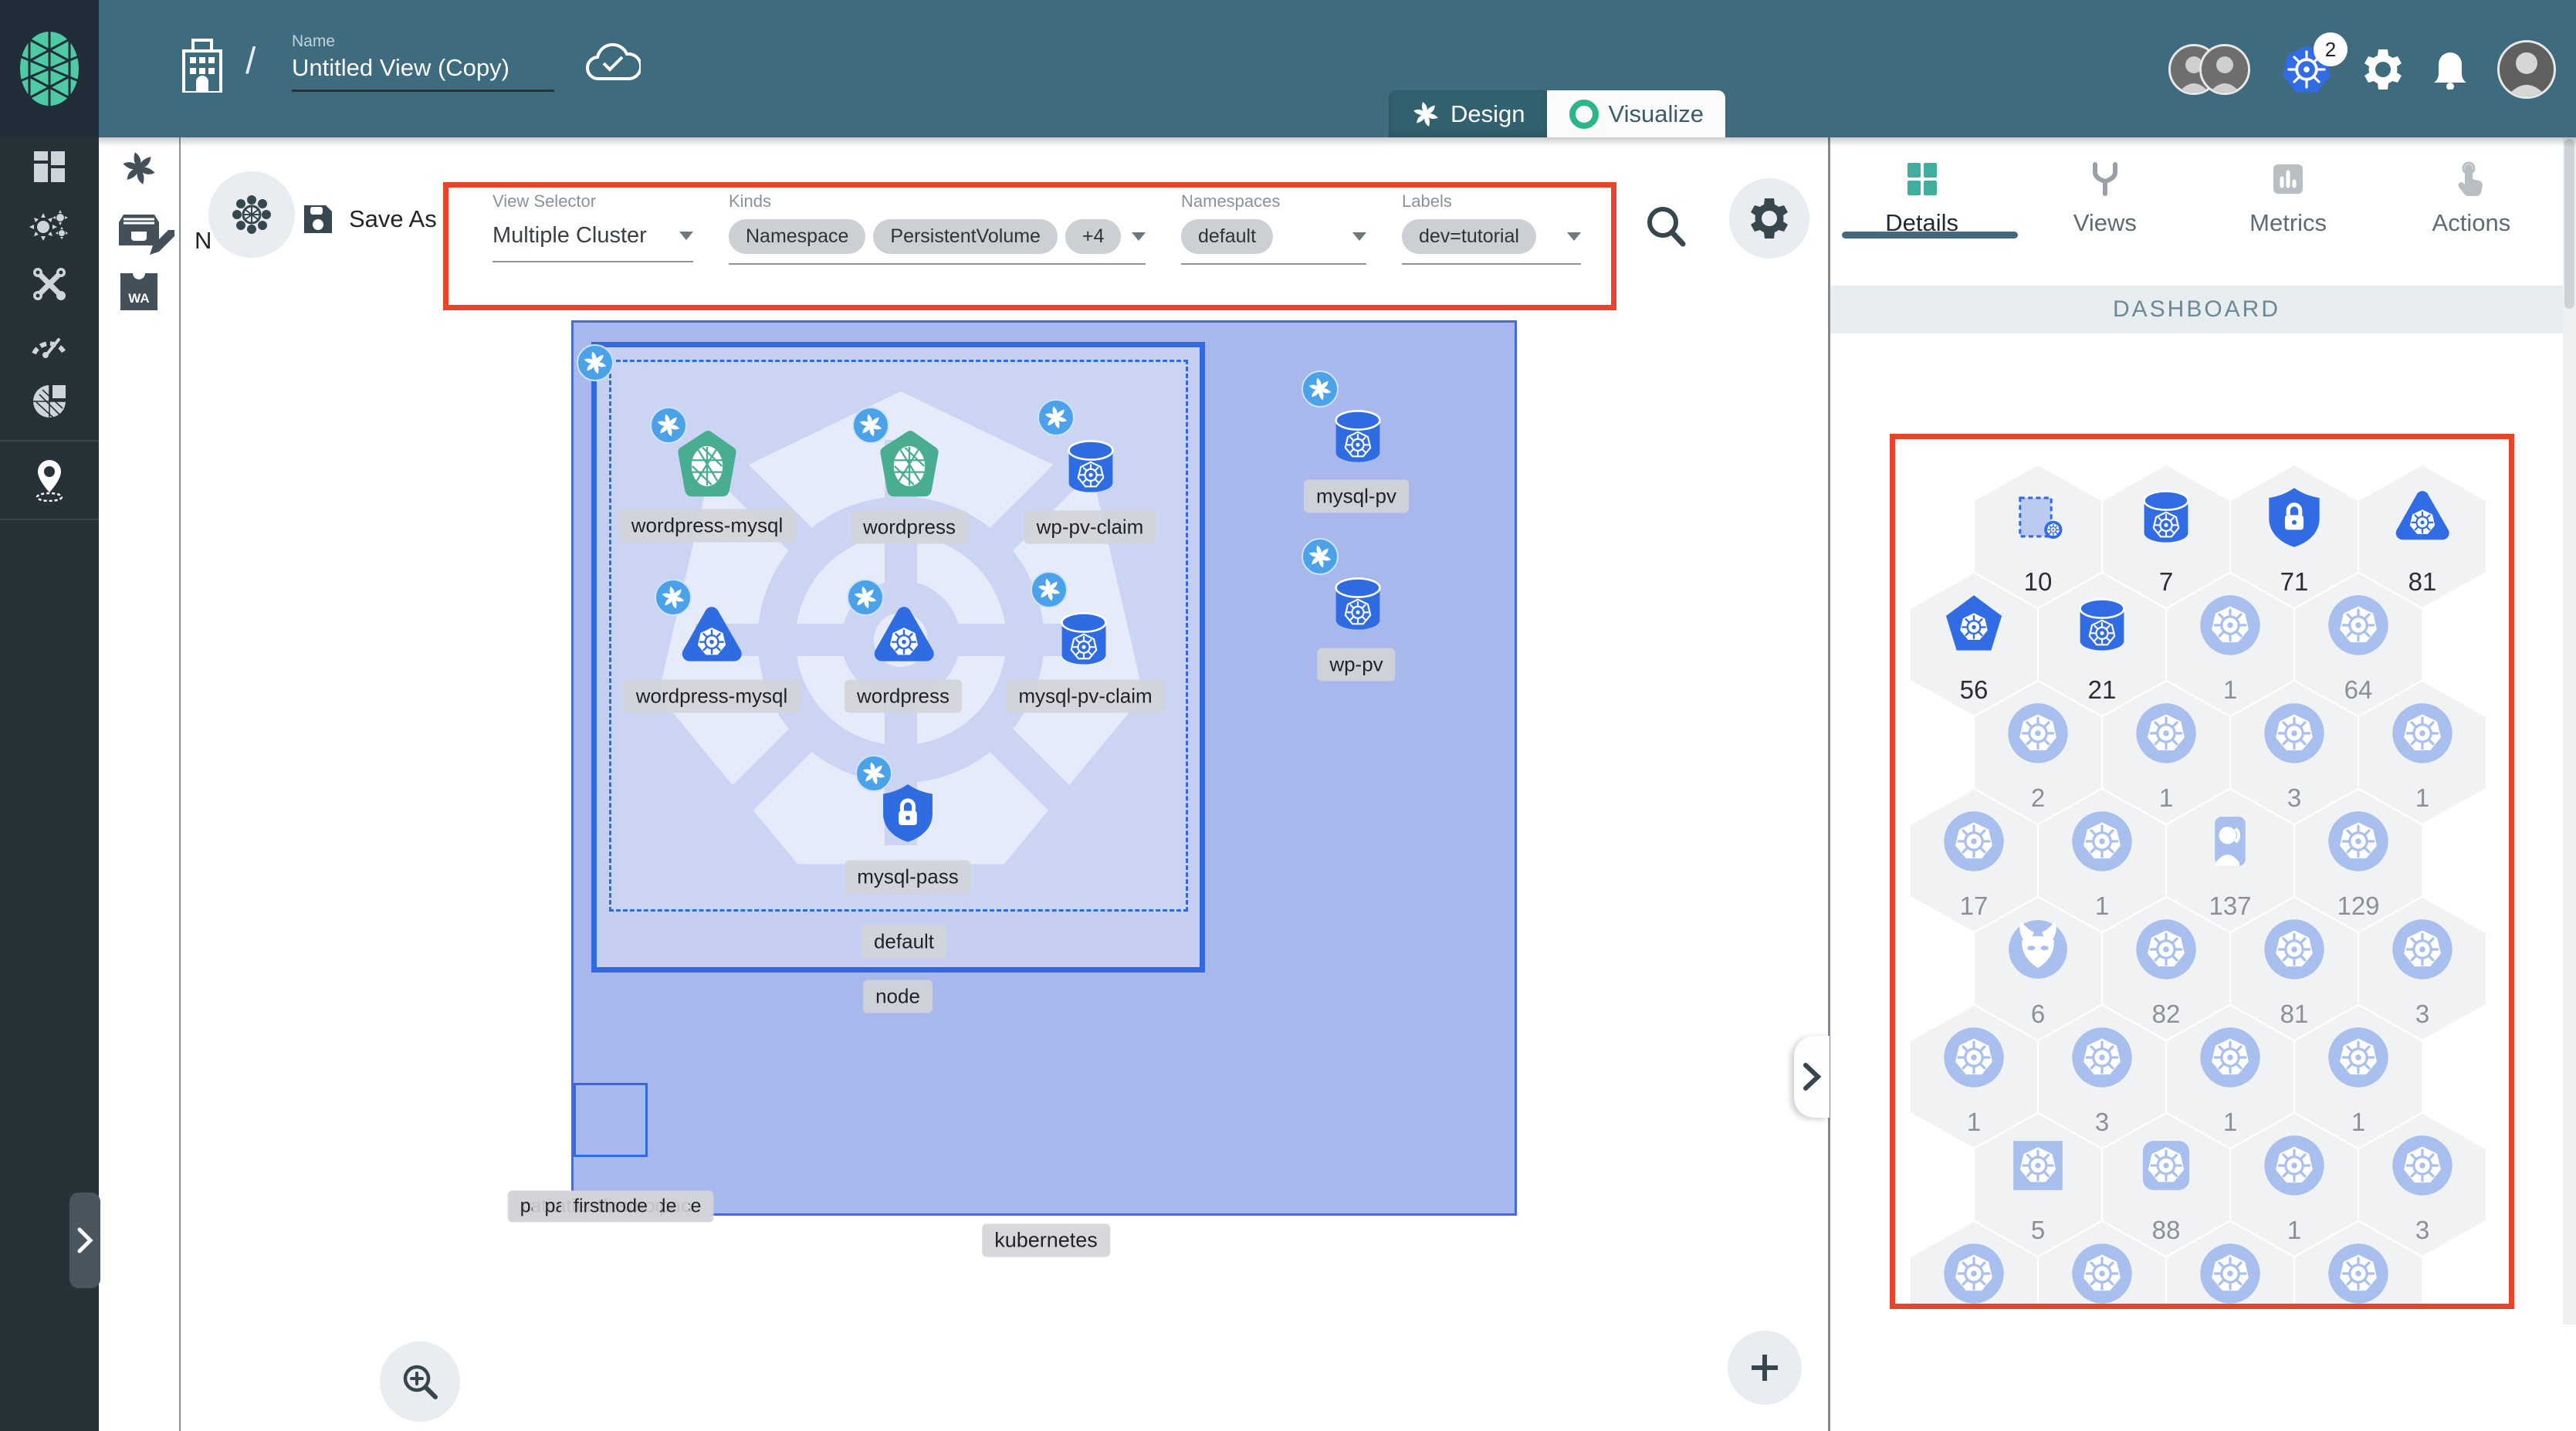 Image resolution: width=2576 pixels, height=1431 pixels. I want to click on strip-meshery-item, so click(139, 168).